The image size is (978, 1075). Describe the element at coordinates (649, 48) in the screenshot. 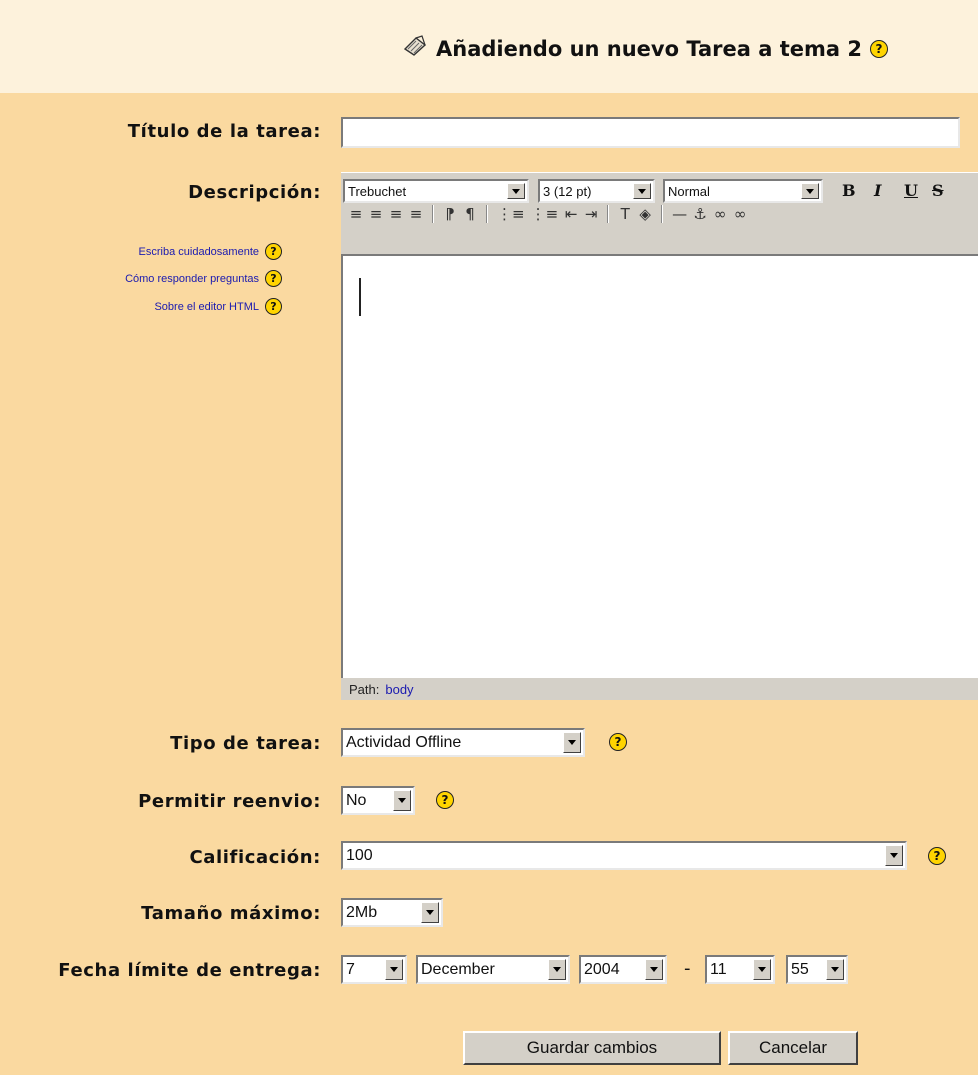

I see `page-title-text: Añadiendo un nuevo Tarea a tema 2` at that location.